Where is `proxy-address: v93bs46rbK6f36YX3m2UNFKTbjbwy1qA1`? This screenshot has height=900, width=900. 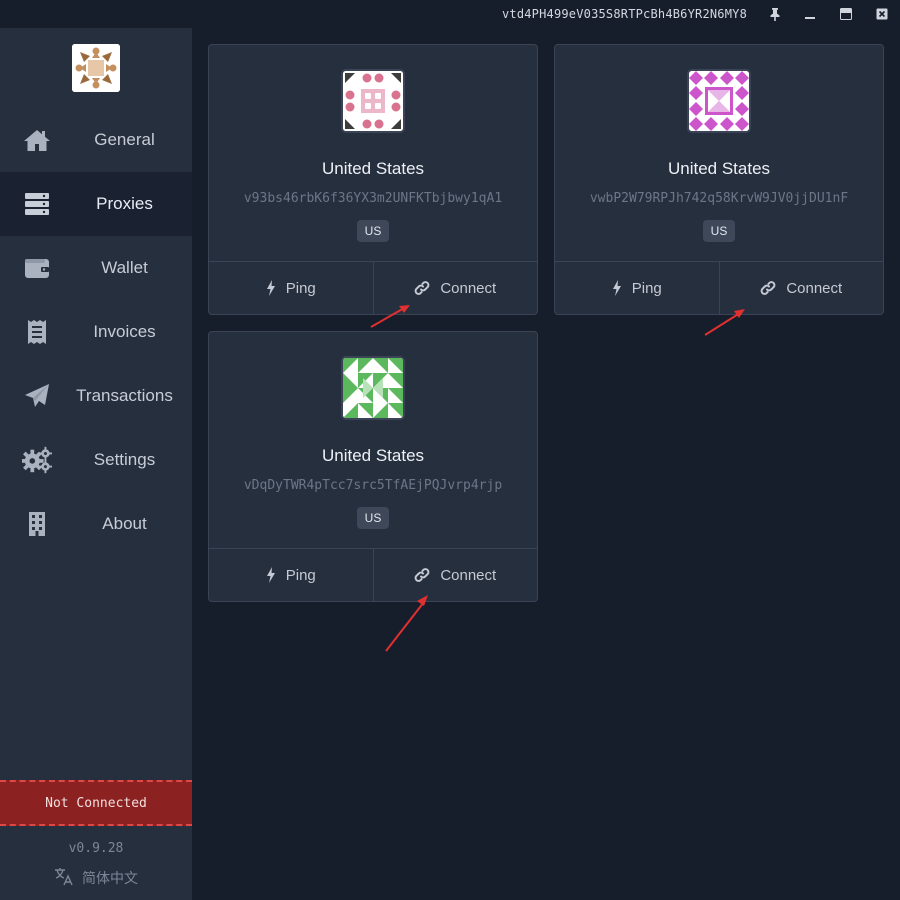 proxy-address: v93bs46rbK6f36YX3m2UNFKTbjbwy1qA1 is located at coordinates (373, 198).